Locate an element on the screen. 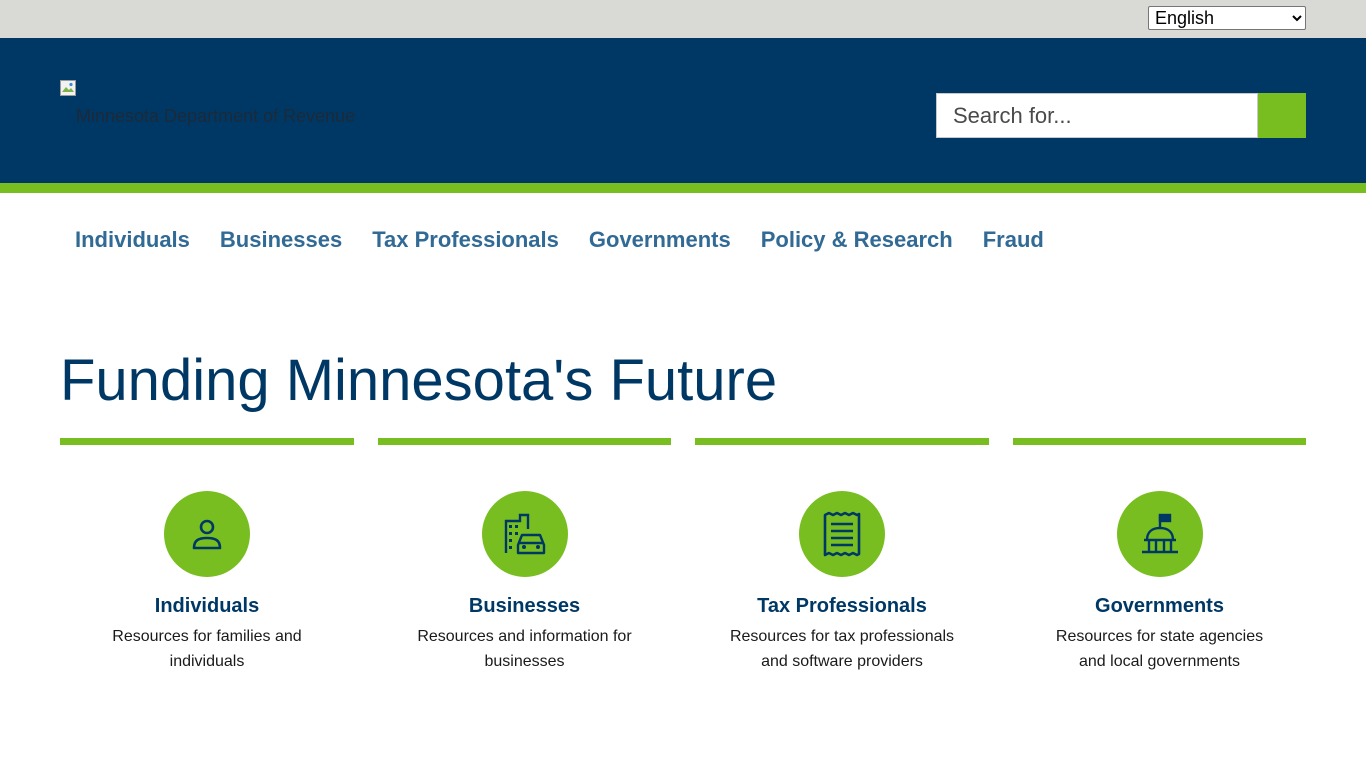 Image resolution: width=1366 pixels, height=768 pixels. building-car-icon is located at coordinates (524, 534).